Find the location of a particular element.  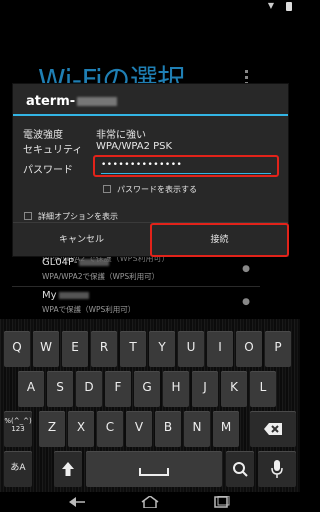

cancel-button: キャンセル is located at coordinates (81, 240).